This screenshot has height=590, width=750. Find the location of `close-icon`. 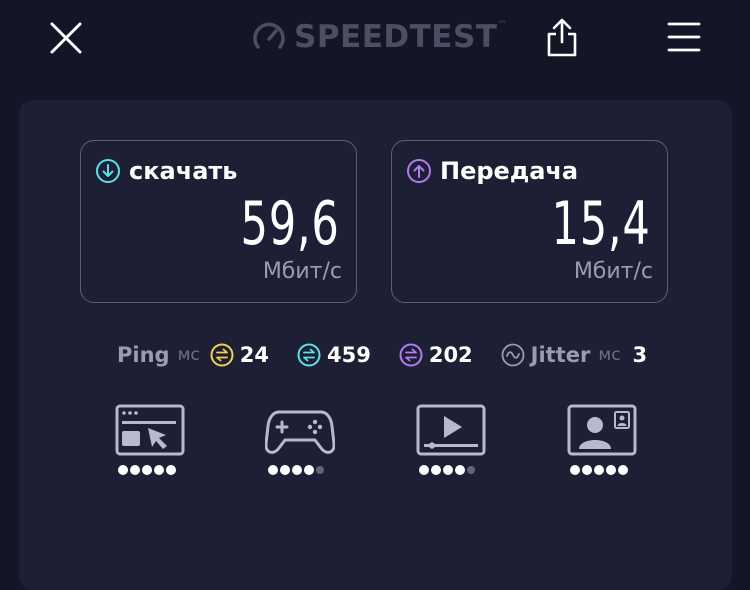

close-icon is located at coordinates (66, 38).